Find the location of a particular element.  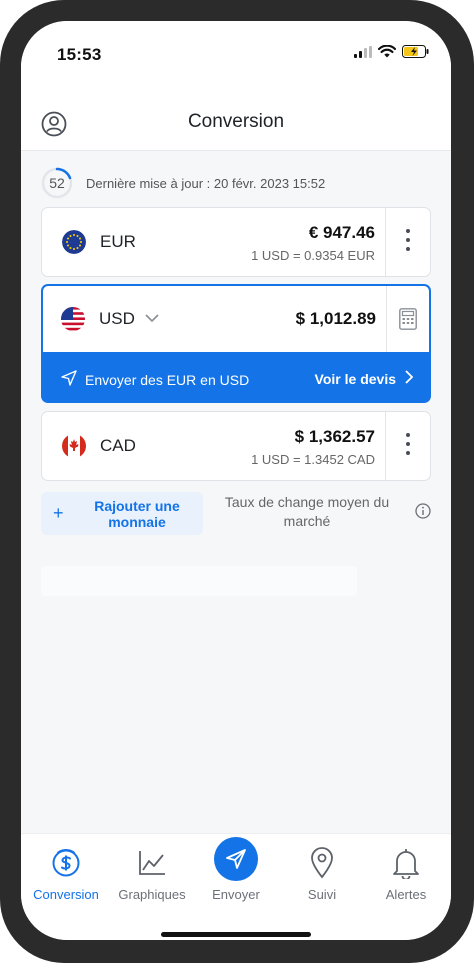

countdown-value: 52 is located at coordinates (57, 183).